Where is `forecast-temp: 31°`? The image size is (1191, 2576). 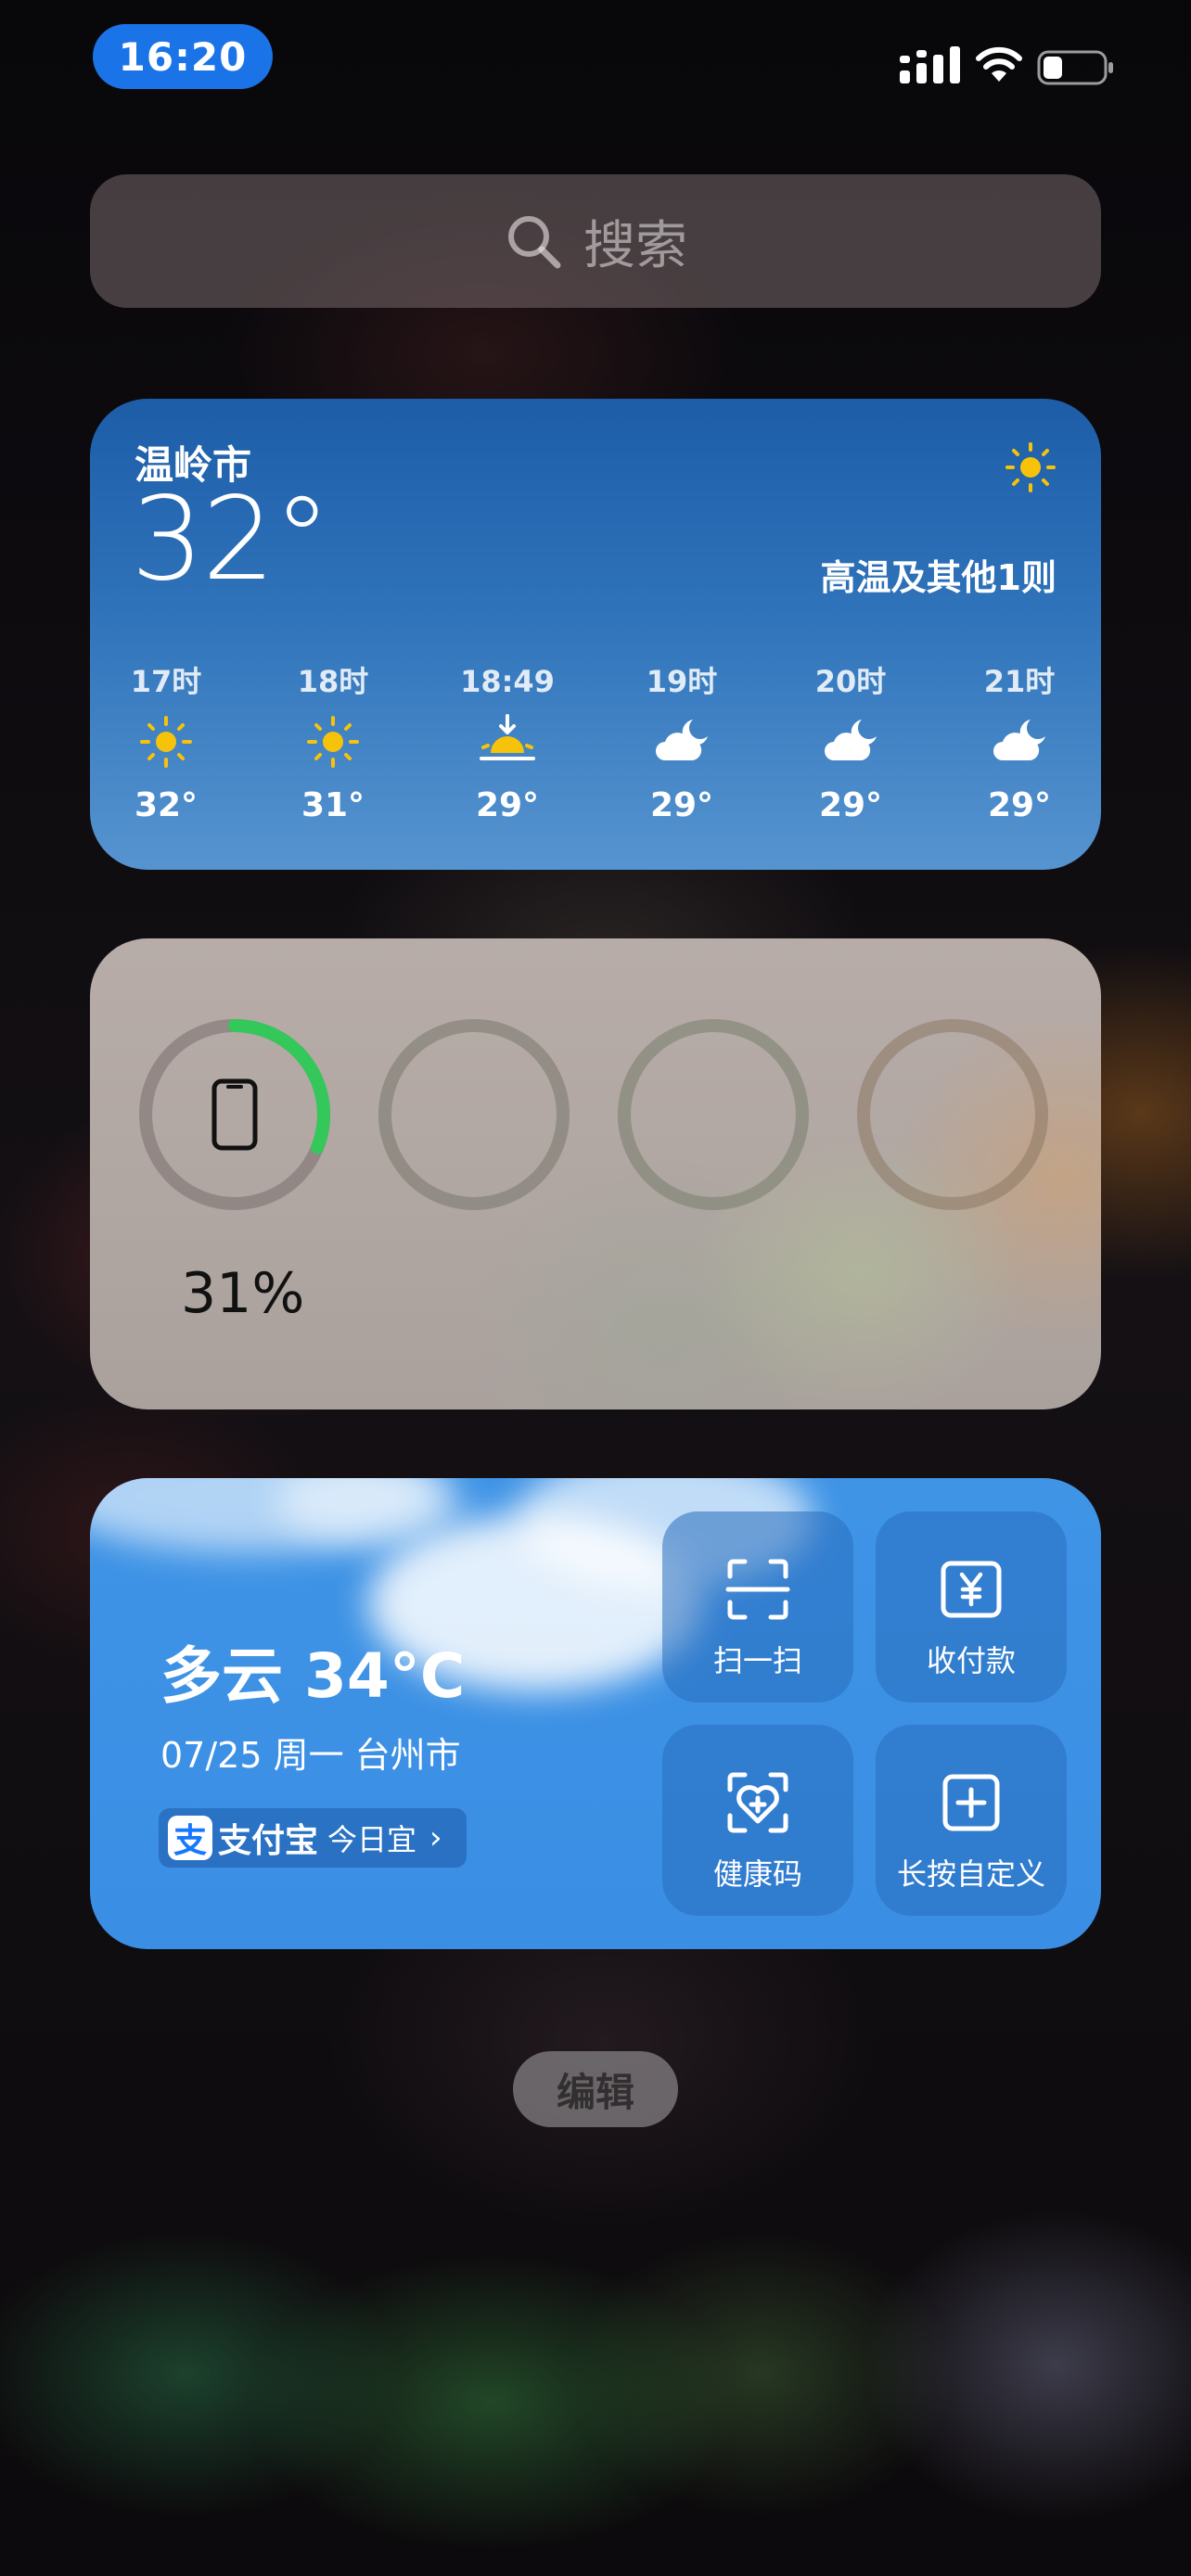
forecast-temp: 31° is located at coordinates (333, 805).